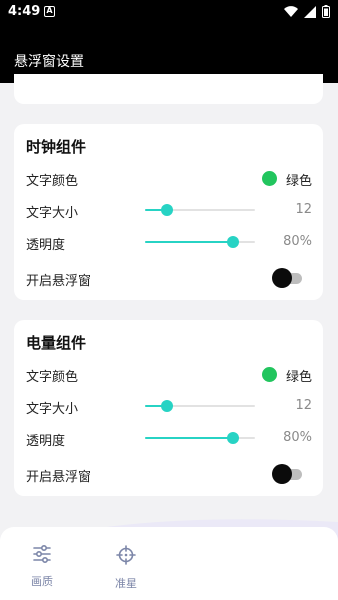 The image size is (338, 600). Describe the element at coordinates (126, 555) in the screenshot. I see `crosshair-icon` at that location.